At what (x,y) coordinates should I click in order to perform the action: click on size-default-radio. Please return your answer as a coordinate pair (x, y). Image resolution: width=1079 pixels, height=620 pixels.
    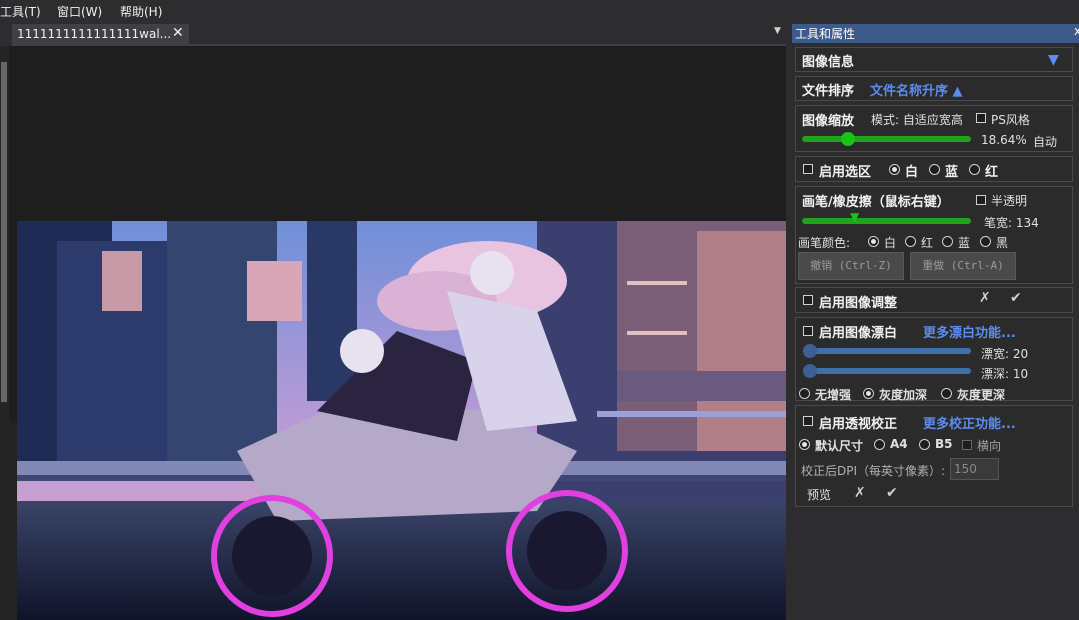
    Looking at the image, I should click on (804, 444).